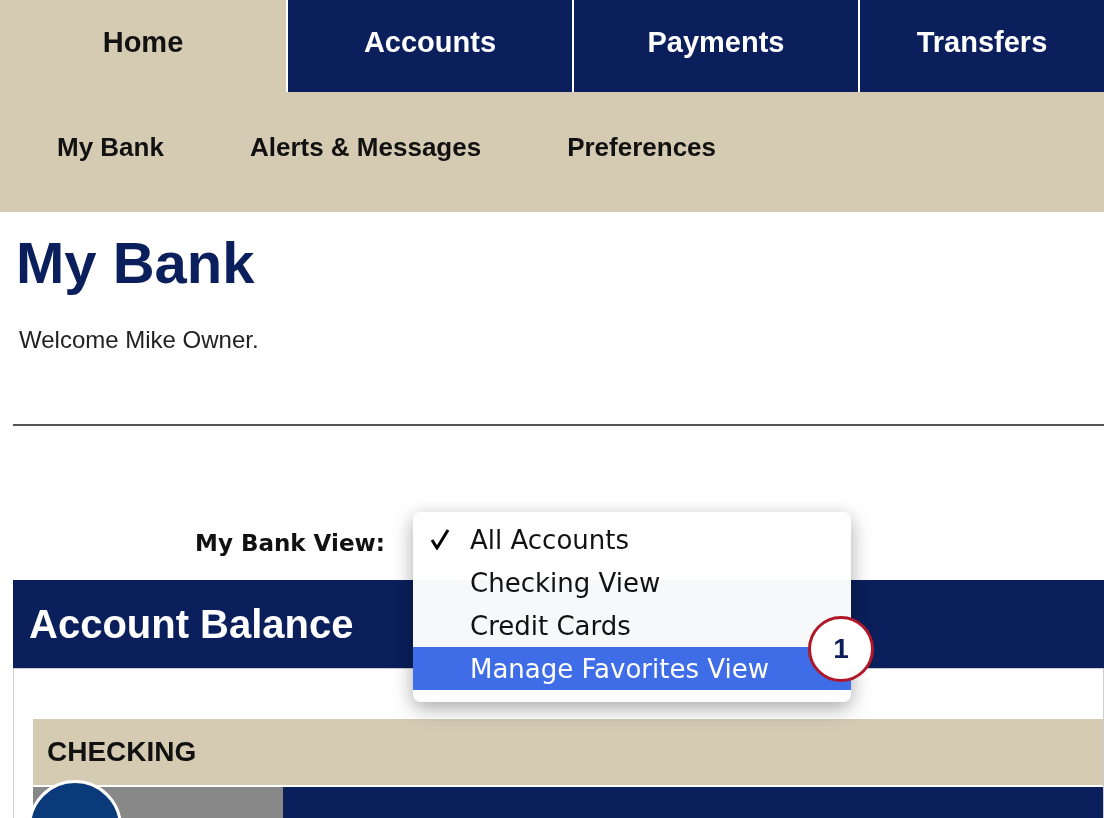 The width and height of the screenshot is (1104, 818). What do you see at coordinates (139, 340) in the screenshot?
I see `welcome-text: Welcome Mike Owner.` at bounding box center [139, 340].